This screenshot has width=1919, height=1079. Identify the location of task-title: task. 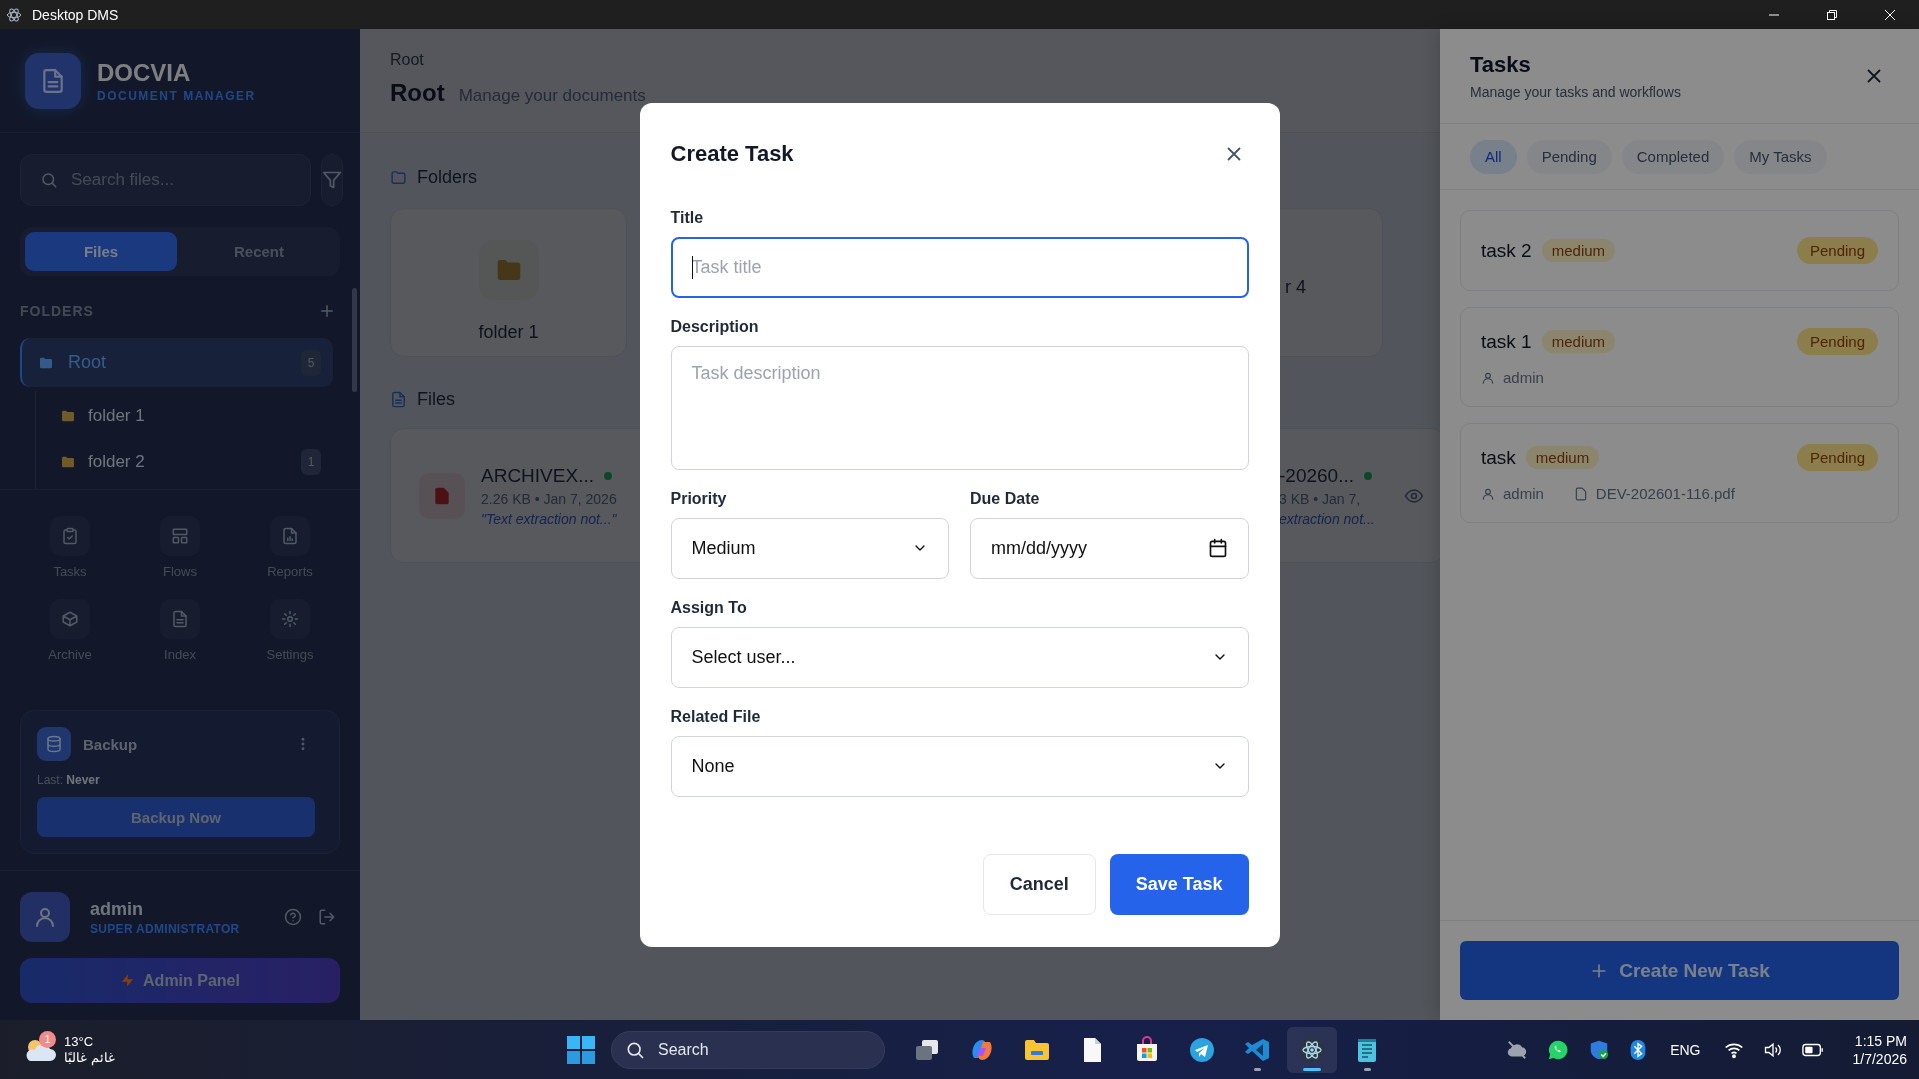
(1498, 457).